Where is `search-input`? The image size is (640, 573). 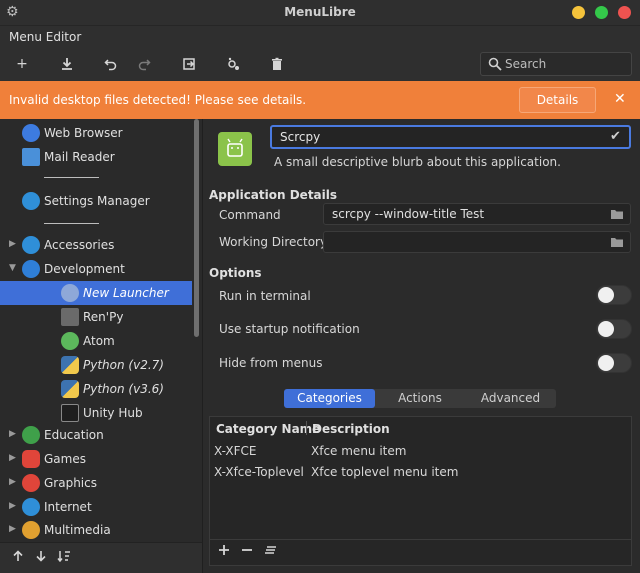 search-input is located at coordinates (565, 64).